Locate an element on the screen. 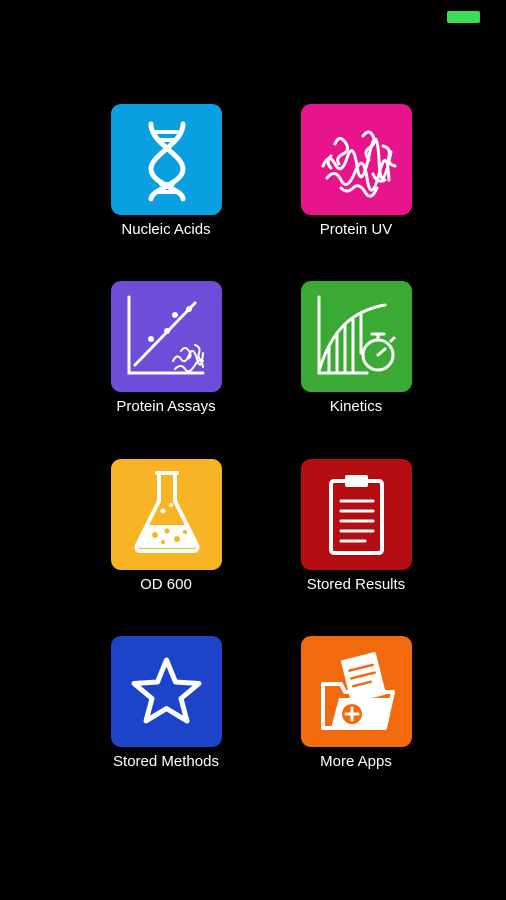  app-kinetics: Kinetics is located at coordinates (356, 356).